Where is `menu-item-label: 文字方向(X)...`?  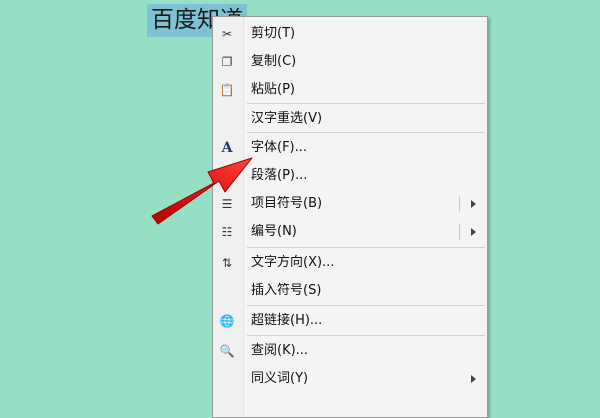
menu-item-label: 文字方向(X)... is located at coordinates (293, 262).